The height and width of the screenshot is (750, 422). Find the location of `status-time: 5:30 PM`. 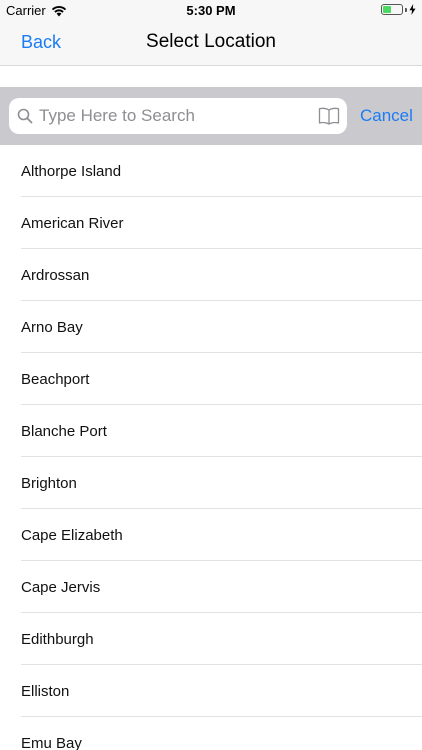

status-time: 5:30 PM is located at coordinates (211, 10).